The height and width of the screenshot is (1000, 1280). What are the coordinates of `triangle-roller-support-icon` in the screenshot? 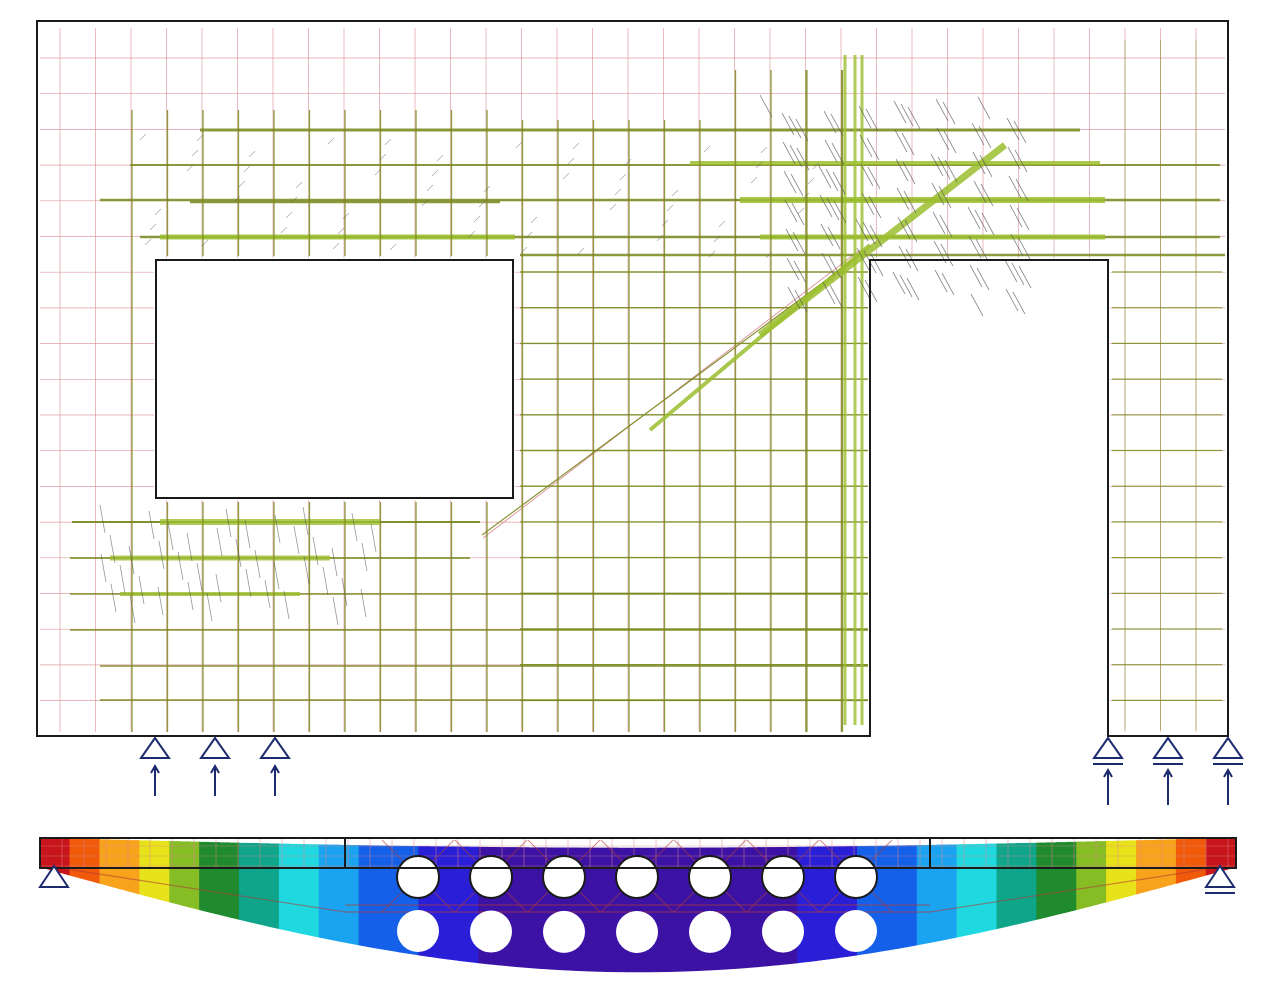 It's located at (1108, 750).